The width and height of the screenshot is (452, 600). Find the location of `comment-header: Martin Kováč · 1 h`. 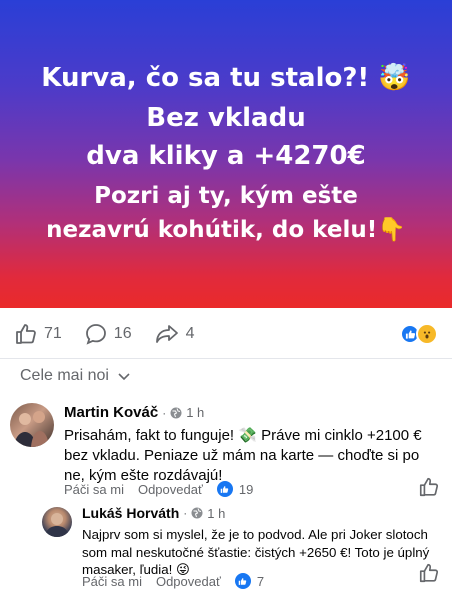

comment-header: Martin Kováč · 1 h is located at coordinates (134, 412).